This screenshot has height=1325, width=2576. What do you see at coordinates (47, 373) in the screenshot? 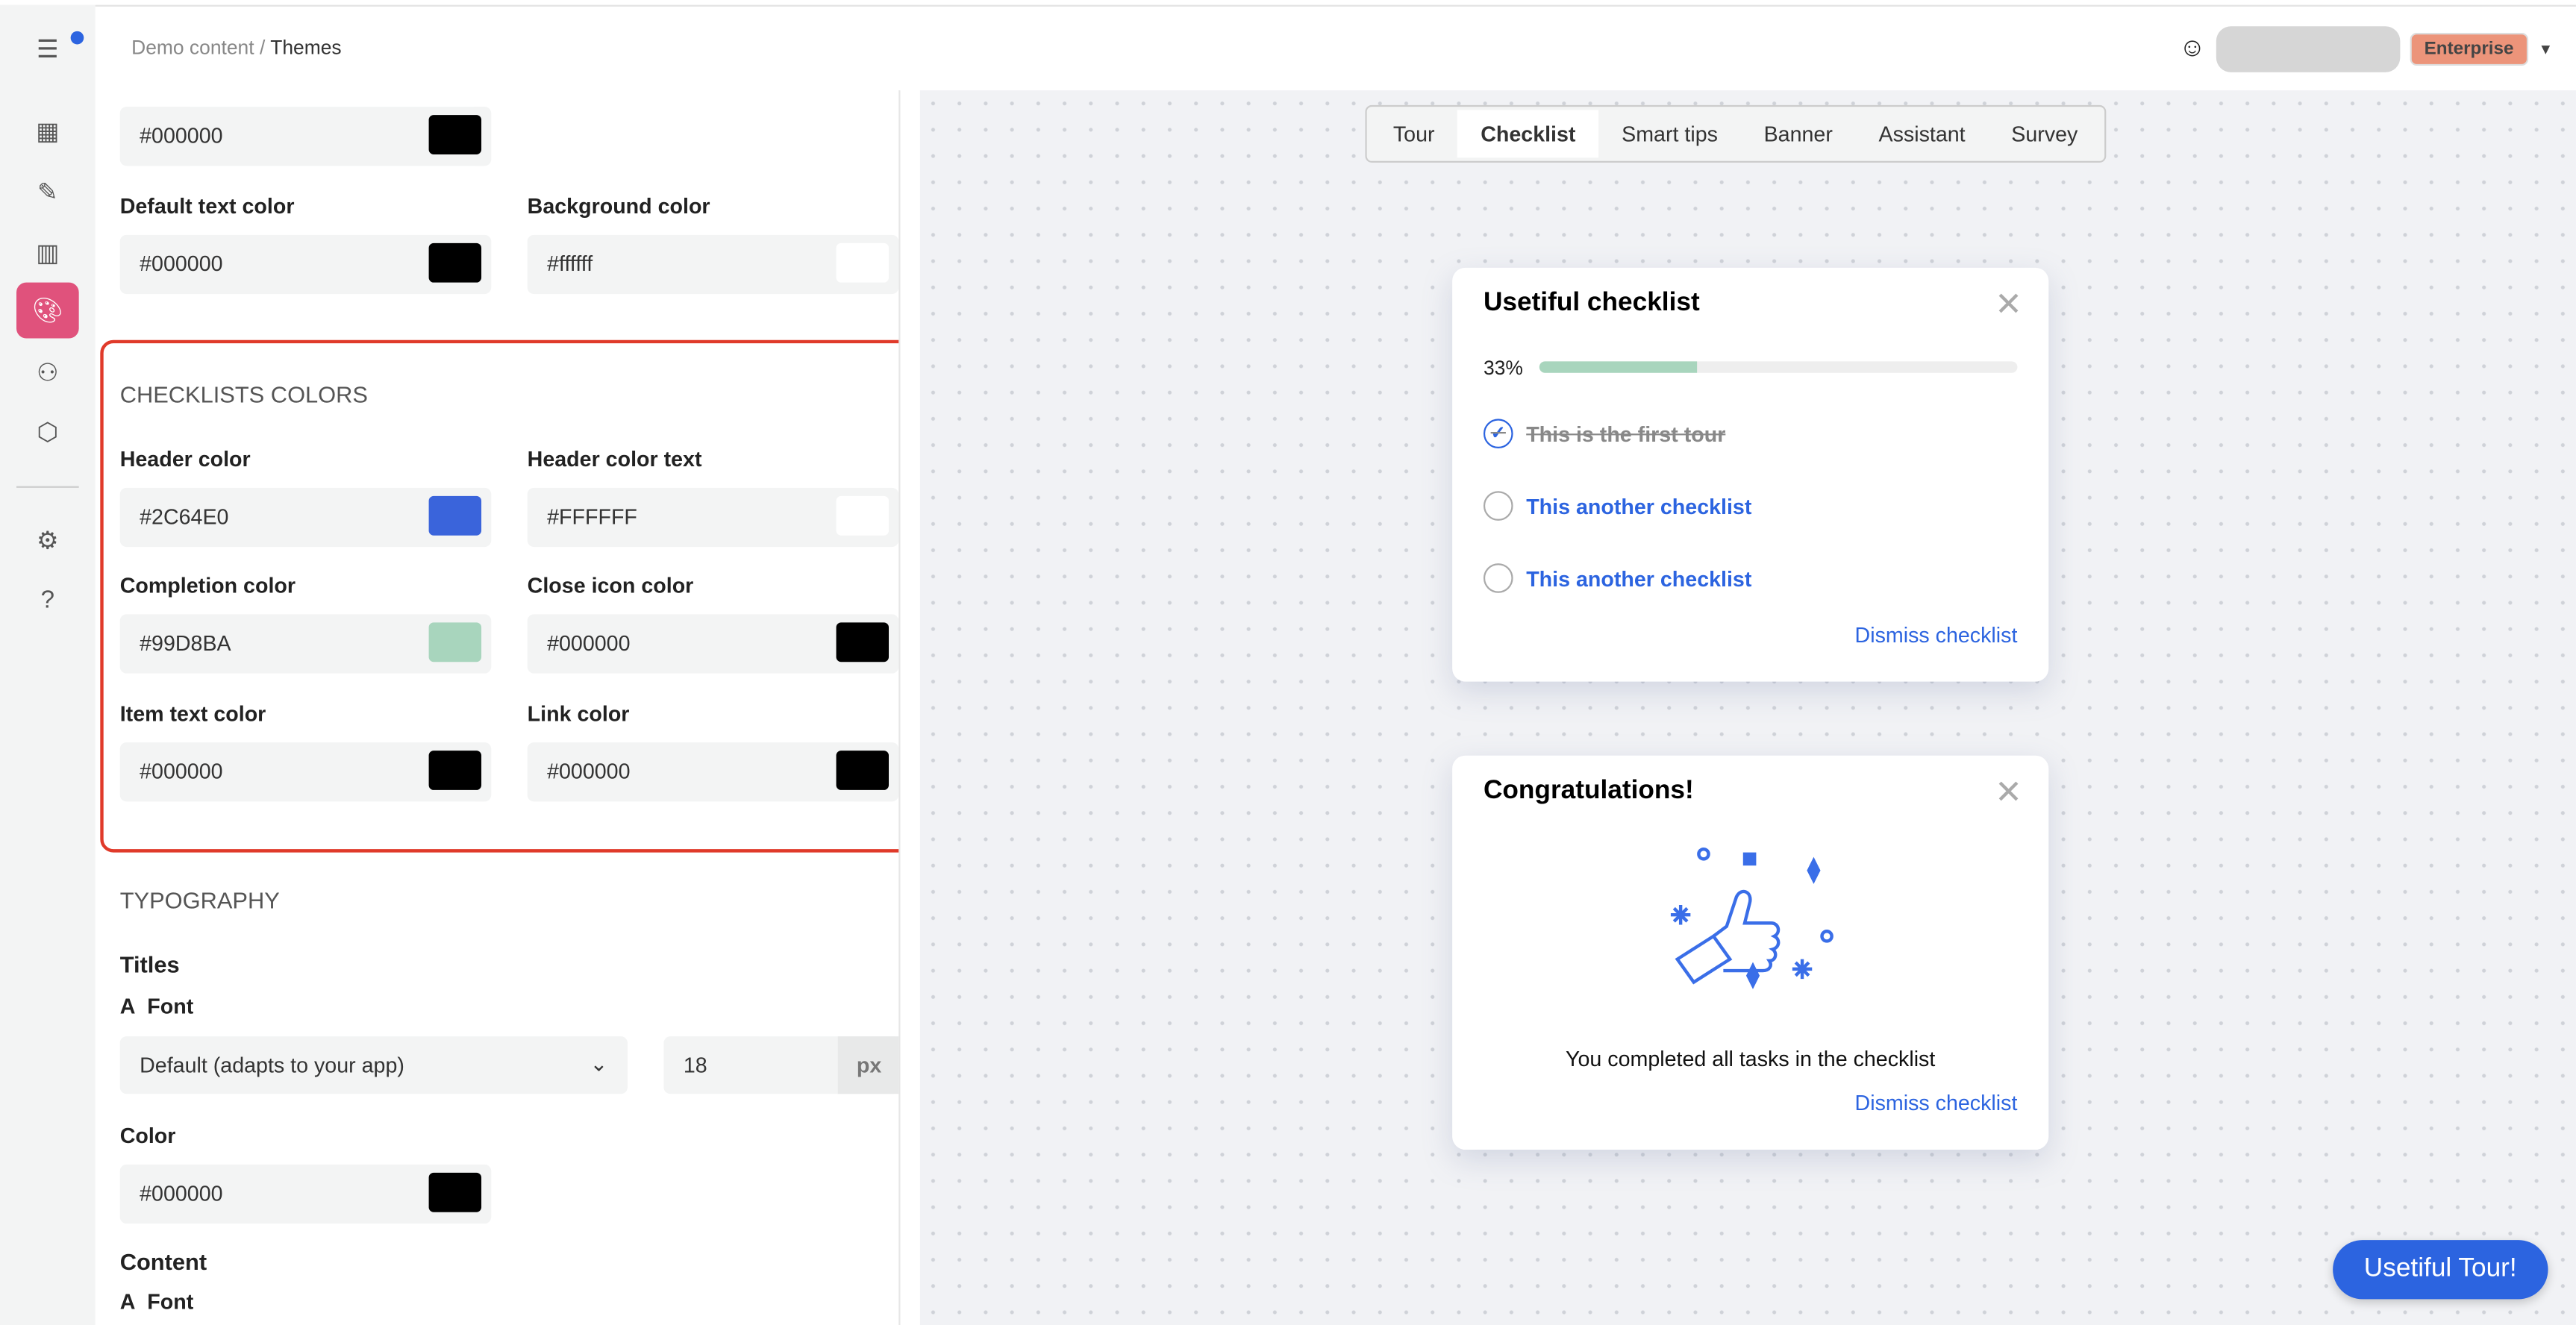
I see `segments-icon: ⚇` at bounding box center [47, 373].